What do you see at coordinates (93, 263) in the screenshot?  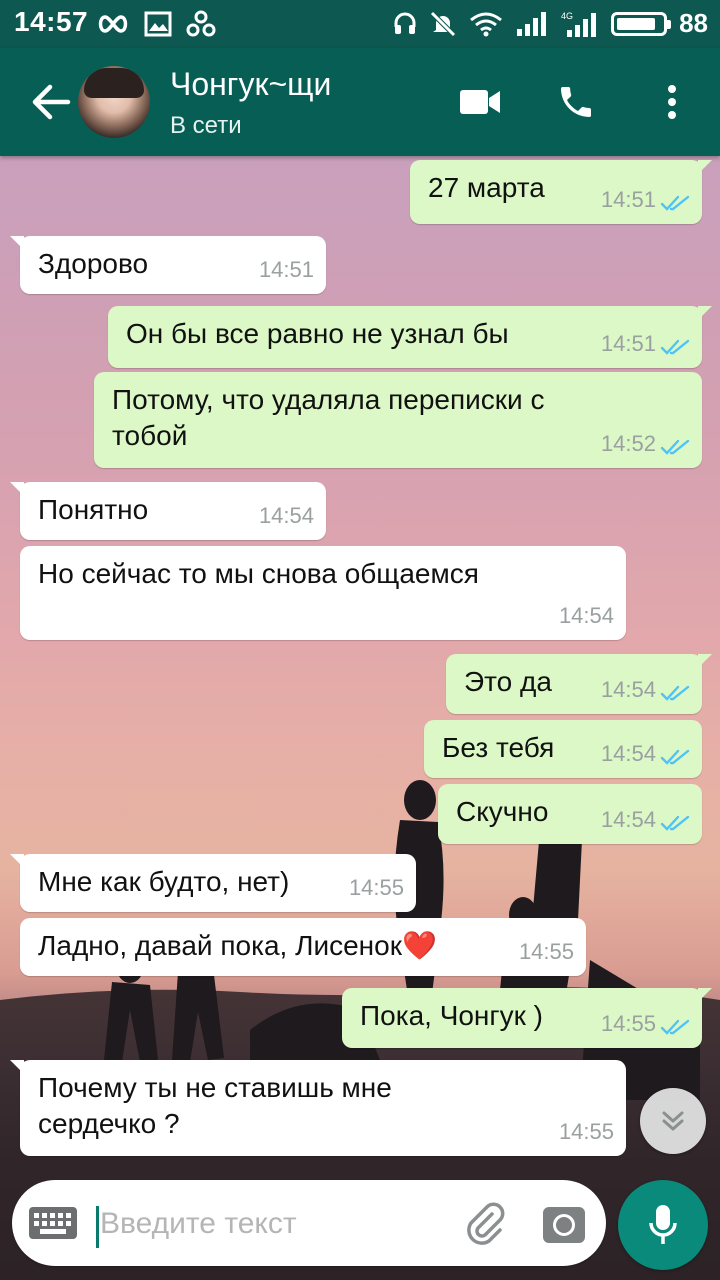 I see `message-text: Здорово` at bounding box center [93, 263].